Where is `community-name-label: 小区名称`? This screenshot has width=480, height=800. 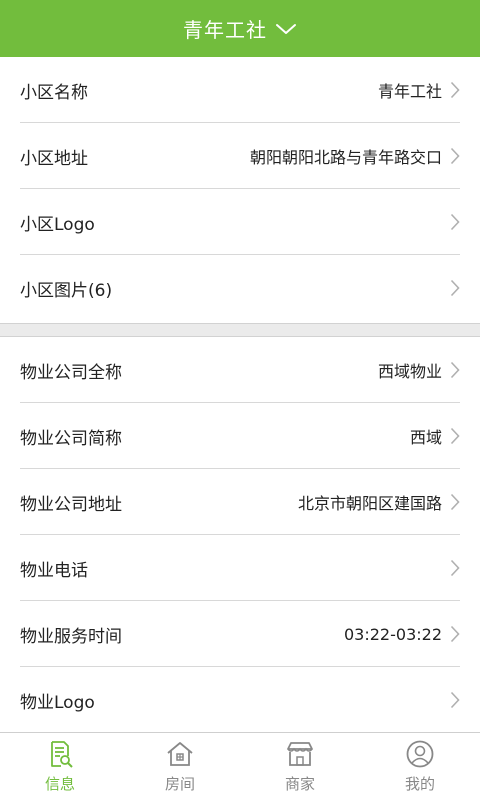
community-name-label: 小区名称 is located at coordinates (54, 92).